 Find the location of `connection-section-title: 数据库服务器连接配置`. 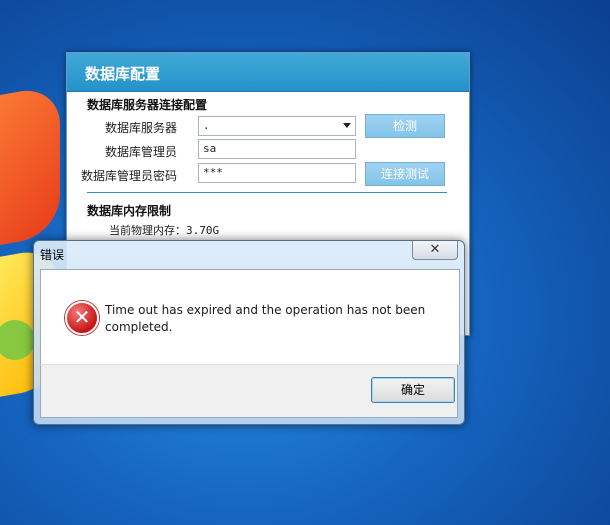

connection-section-title: 数据库服务器连接配置 is located at coordinates (147, 105).